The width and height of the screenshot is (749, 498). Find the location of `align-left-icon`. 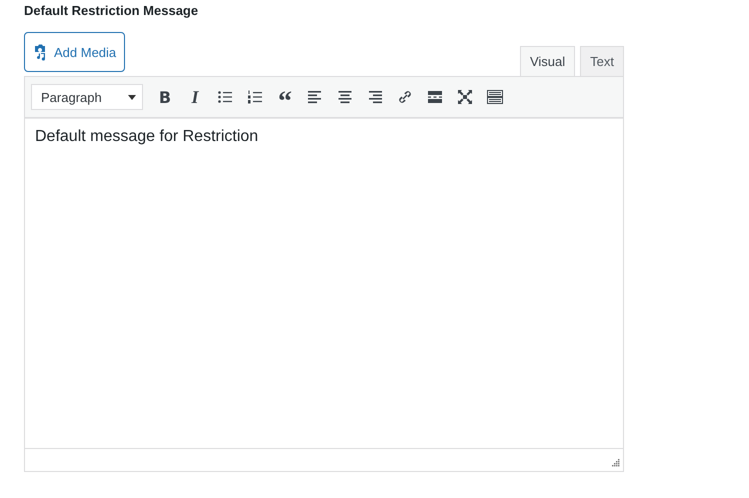

align-left-icon is located at coordinates (315, 97).